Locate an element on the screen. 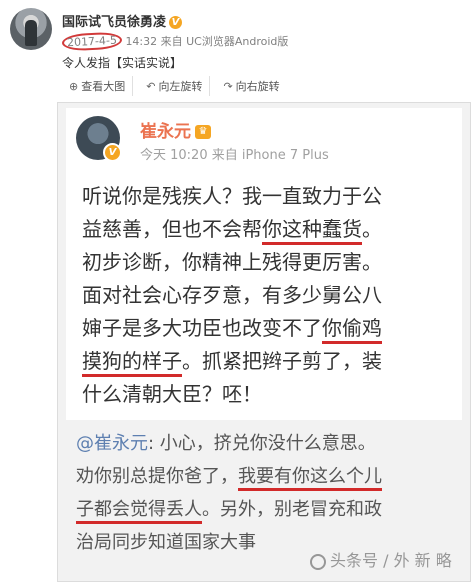  outer-username: 国际试飞员徐勇凌 V is located at coordinates (122, 20).